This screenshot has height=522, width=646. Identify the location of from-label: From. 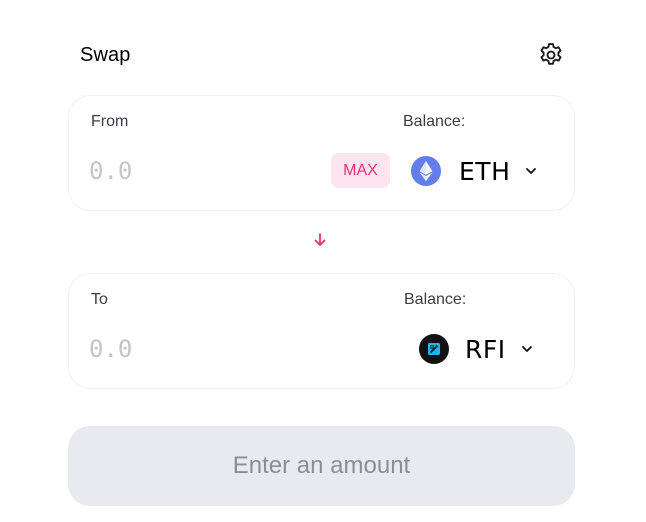
(110, 121).